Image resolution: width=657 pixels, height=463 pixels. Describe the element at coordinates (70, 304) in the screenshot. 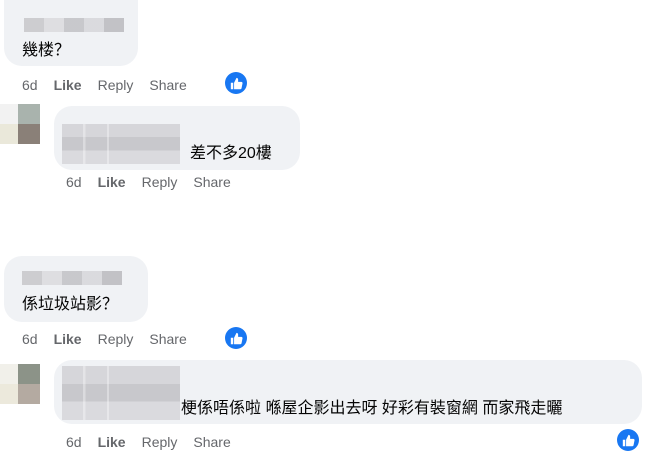

I see `comment-text: 係垃圾站影？` at that location.